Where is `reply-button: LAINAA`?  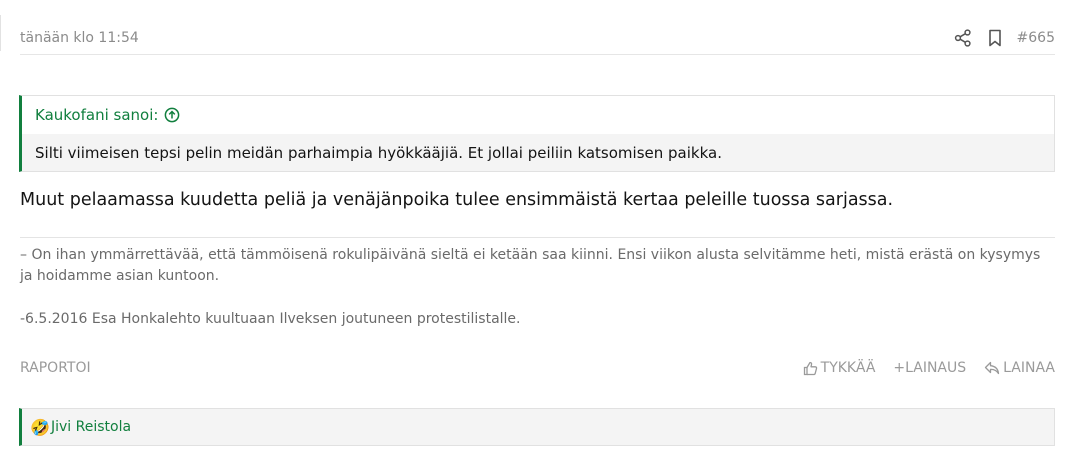
reply-button: LAINAA is located at coordinates (1019, 368).